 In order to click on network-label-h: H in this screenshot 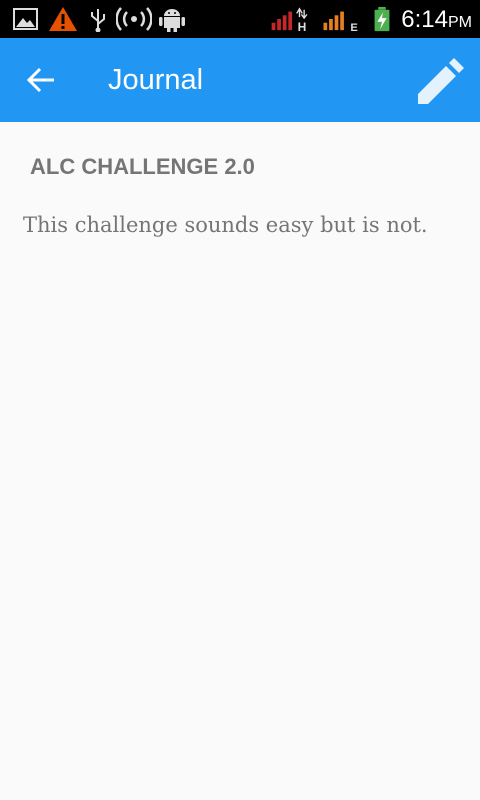, I will do `click(302, 26)`.